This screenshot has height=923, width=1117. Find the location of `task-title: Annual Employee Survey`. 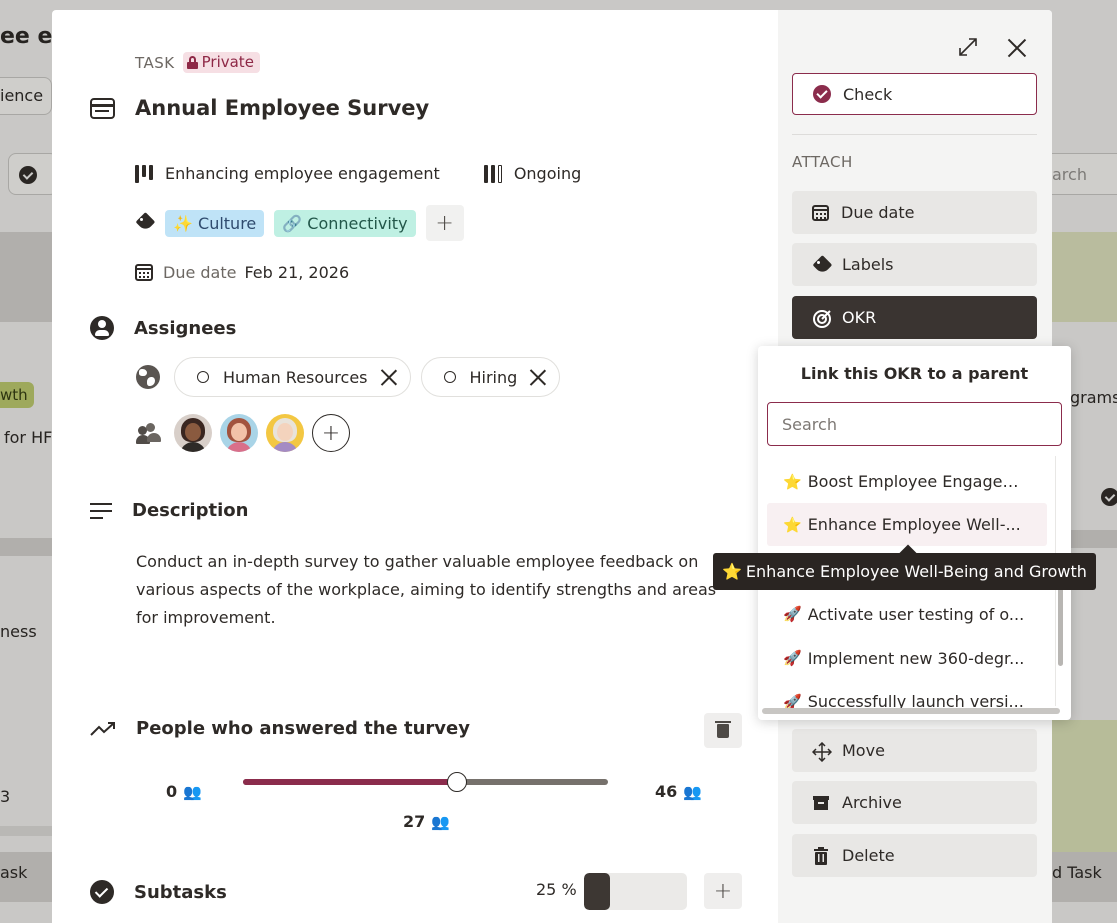

task-title: Annual Employee Survey is located at coordinates (282, 108).